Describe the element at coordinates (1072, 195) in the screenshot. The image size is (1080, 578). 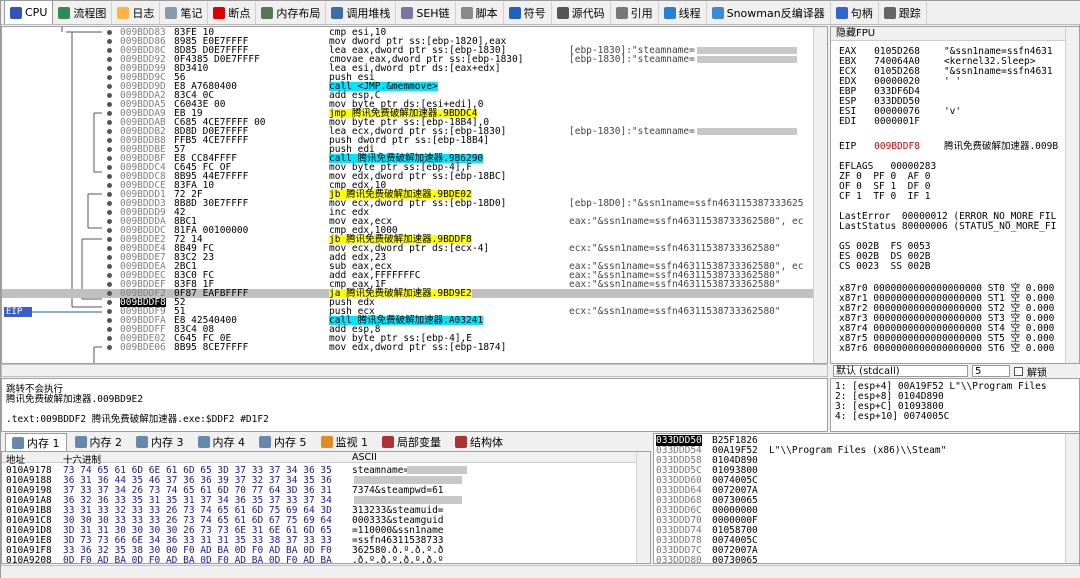
I see `regs-scrollbar` at that location.